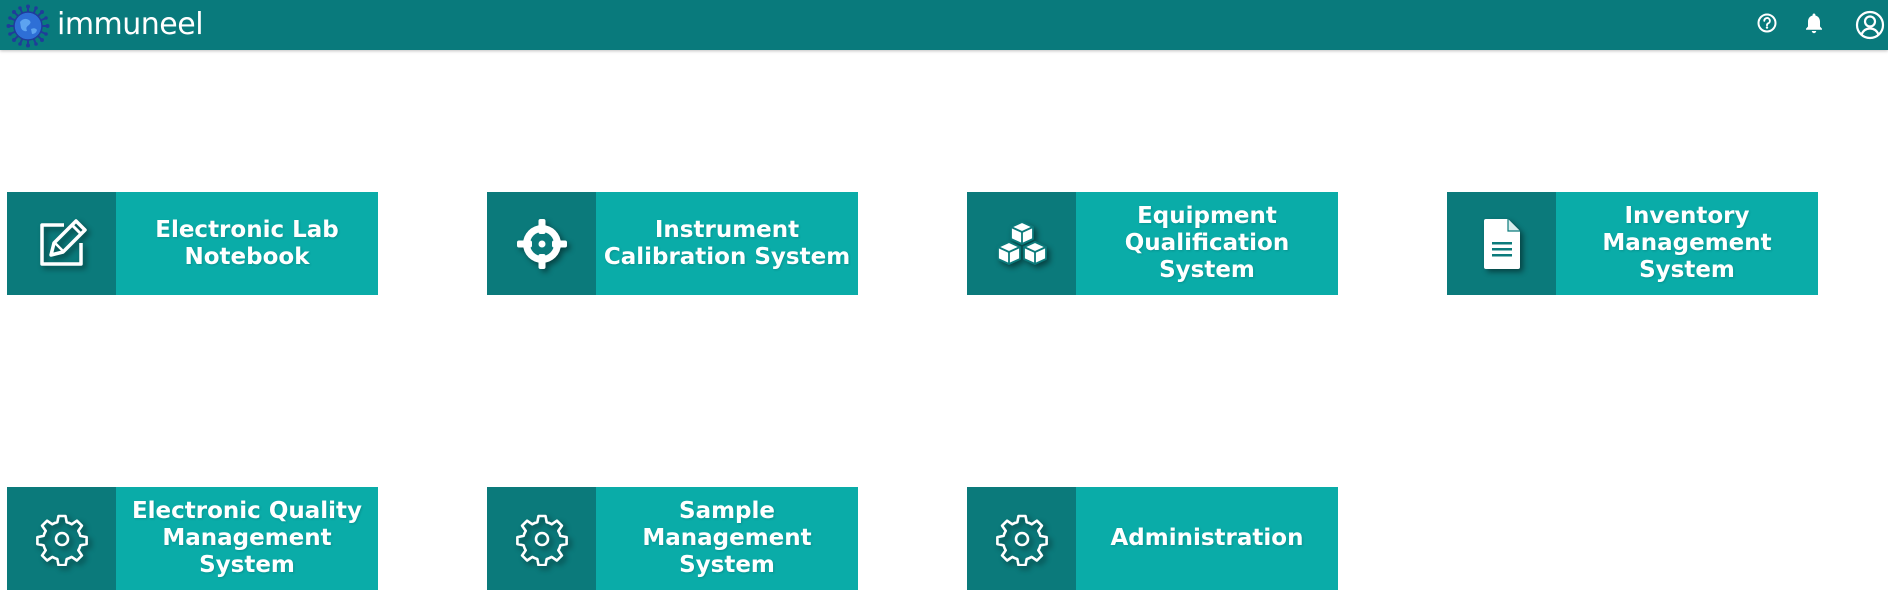 This screenshot has height=590, width=1888. Describe the element at coordinates (944, 25) in the screenshot. I see `top-bar: immuneel` at that location.